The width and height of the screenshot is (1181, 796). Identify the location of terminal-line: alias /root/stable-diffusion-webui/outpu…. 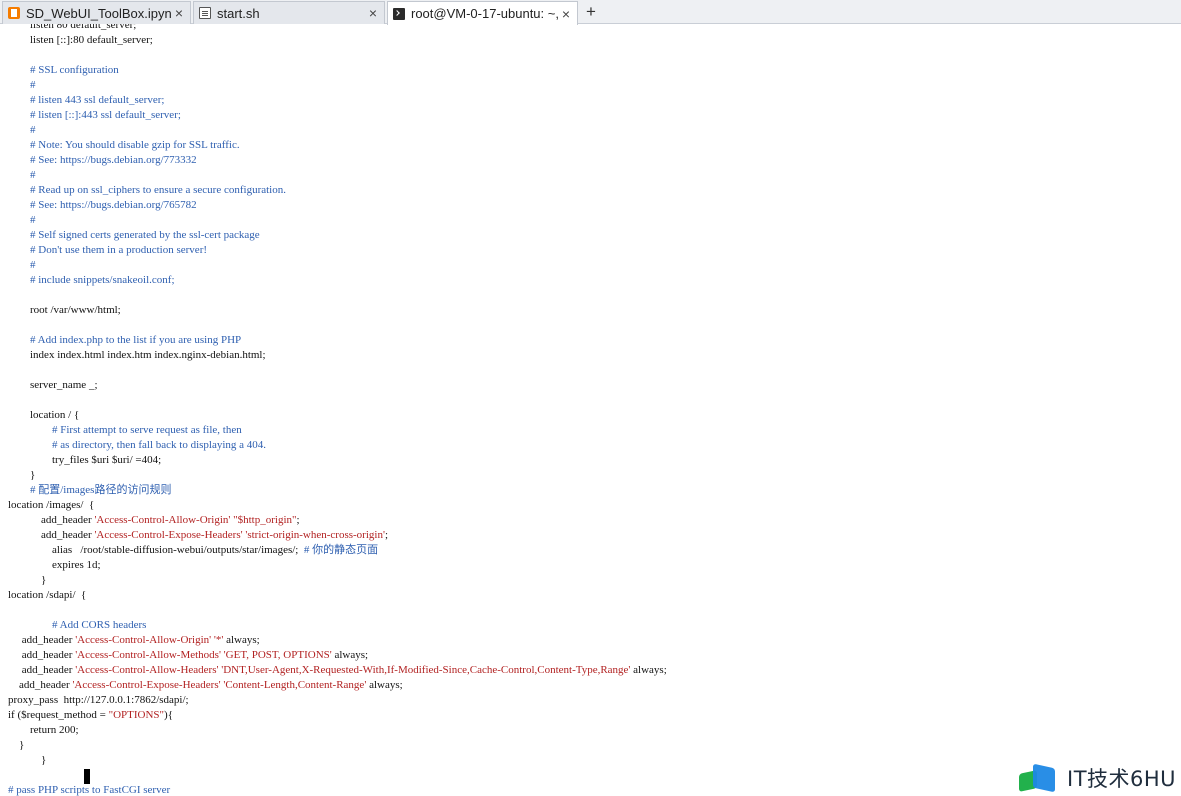
(193, 550).